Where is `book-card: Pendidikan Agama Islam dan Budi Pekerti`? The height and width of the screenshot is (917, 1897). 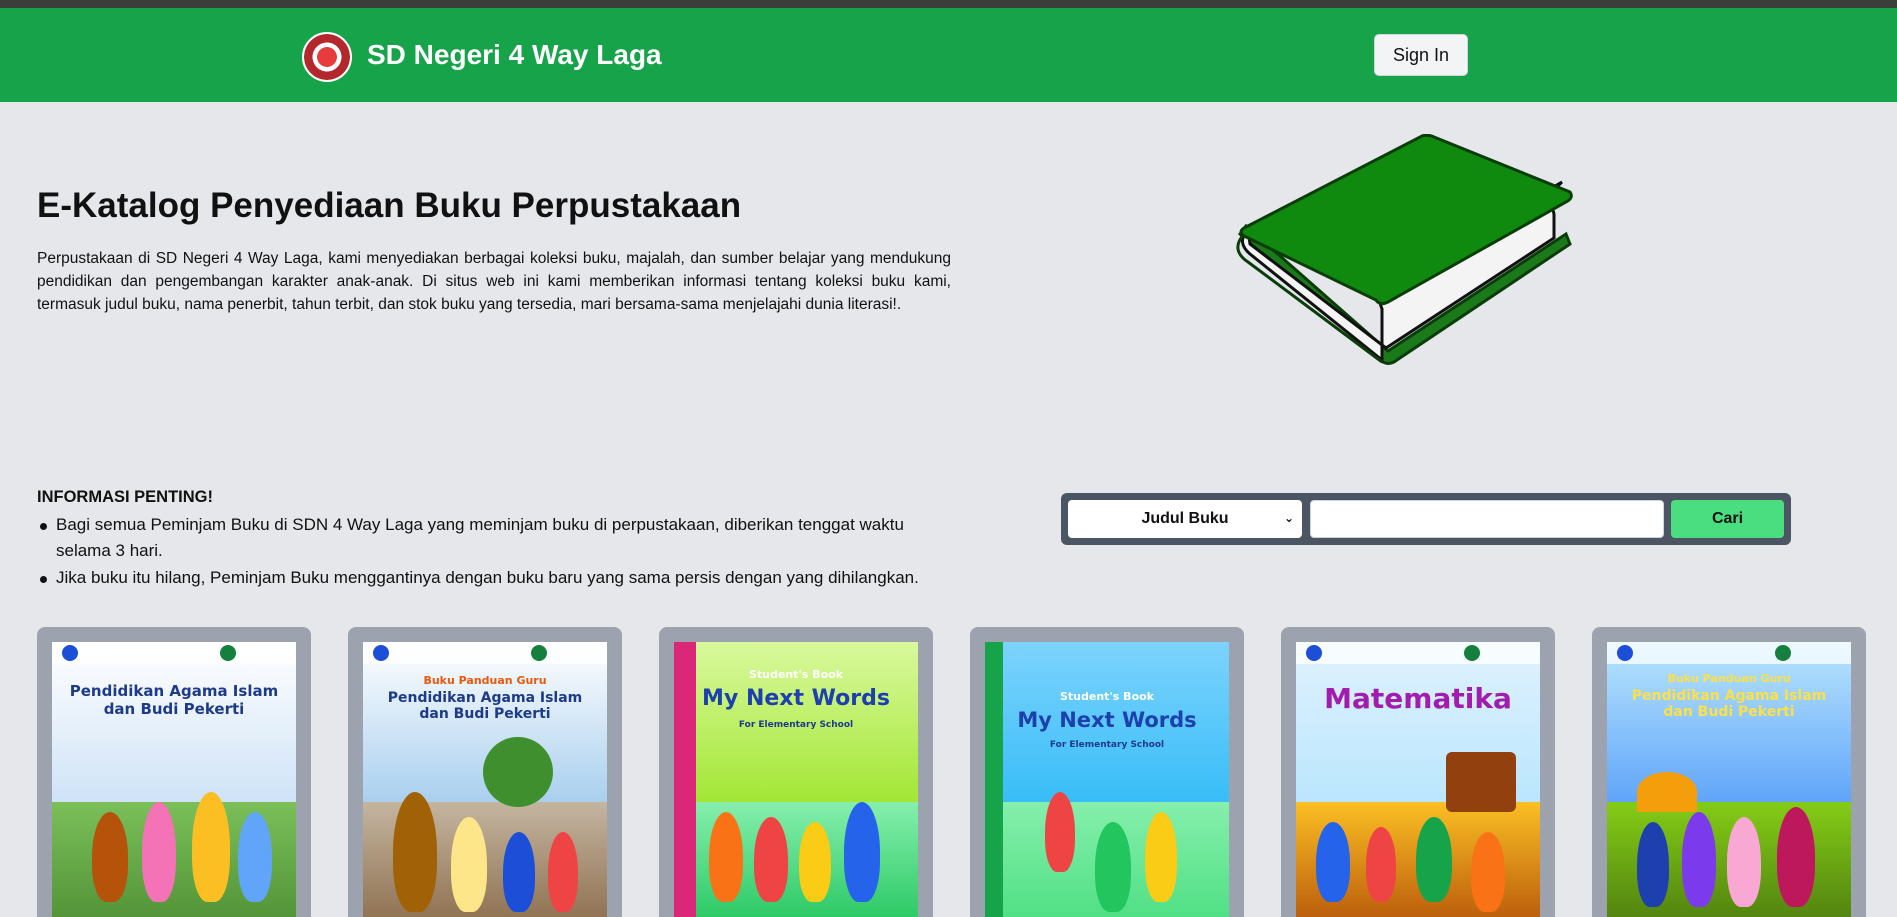
book-card: Pendidikan Agama Islam dan Budi Pekerti is located at coordinates (174, 772).